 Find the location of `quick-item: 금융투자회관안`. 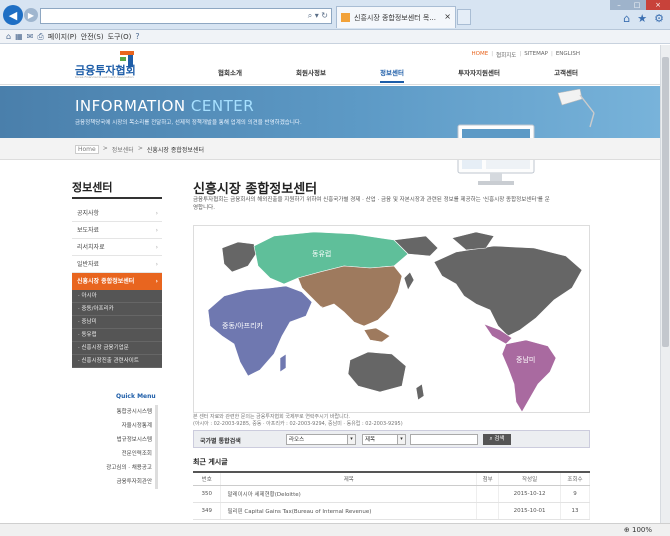

quick-item: 금융투자회관안 is located at coordinates (124, 482).